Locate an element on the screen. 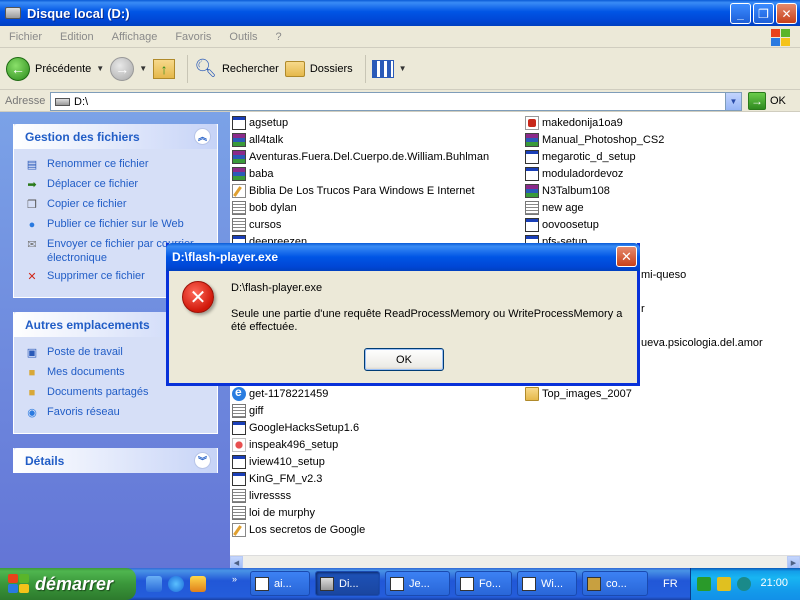 The image size is (800, 600). forward-button: → ▼ is located at coordinates (128, 68).